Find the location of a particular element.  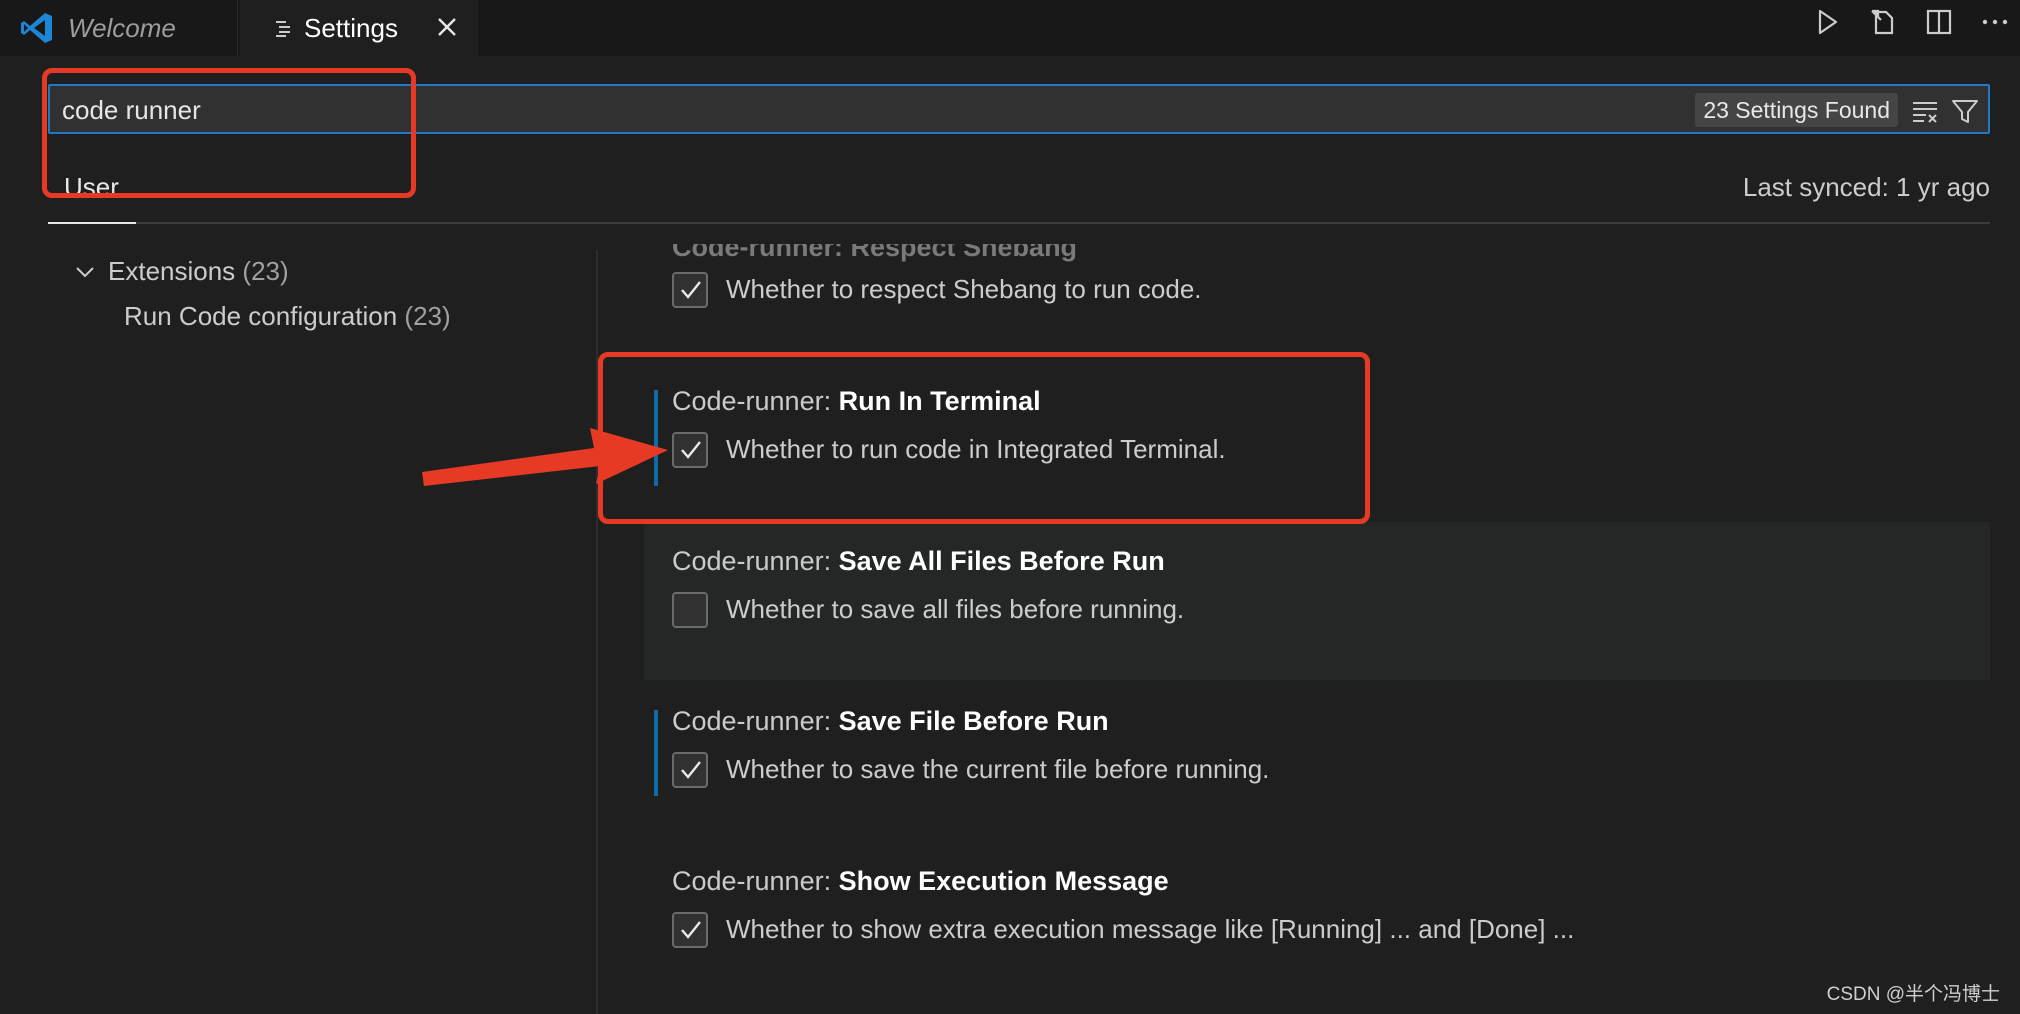

editor-actions is located at coordinates (1911, 22).